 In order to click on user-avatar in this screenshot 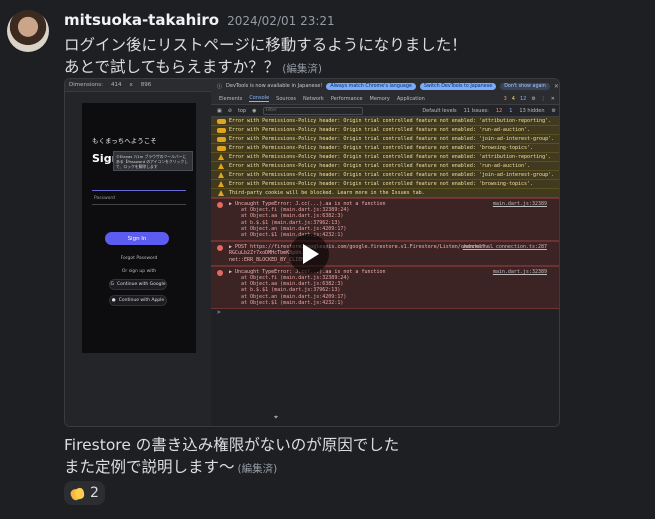, I will do `click(28, 31)`.